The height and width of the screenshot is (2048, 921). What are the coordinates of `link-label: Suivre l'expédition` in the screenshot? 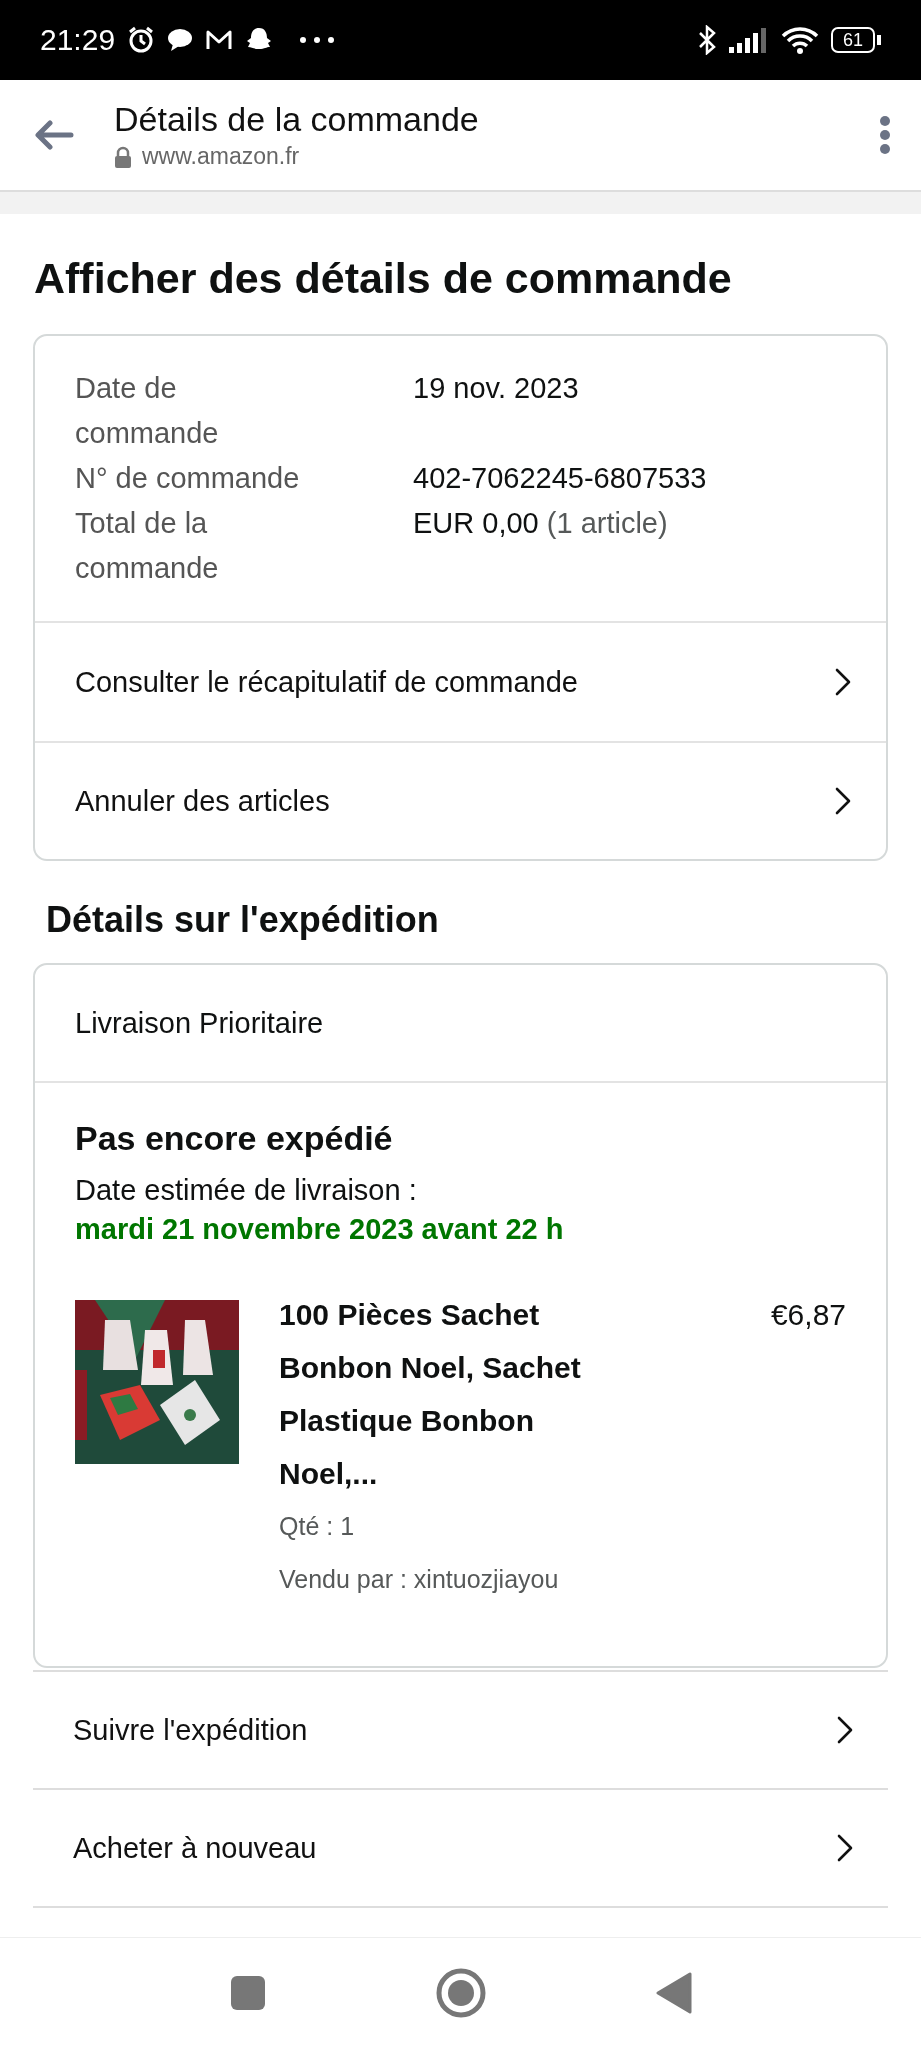 It's located at (190, 1730).